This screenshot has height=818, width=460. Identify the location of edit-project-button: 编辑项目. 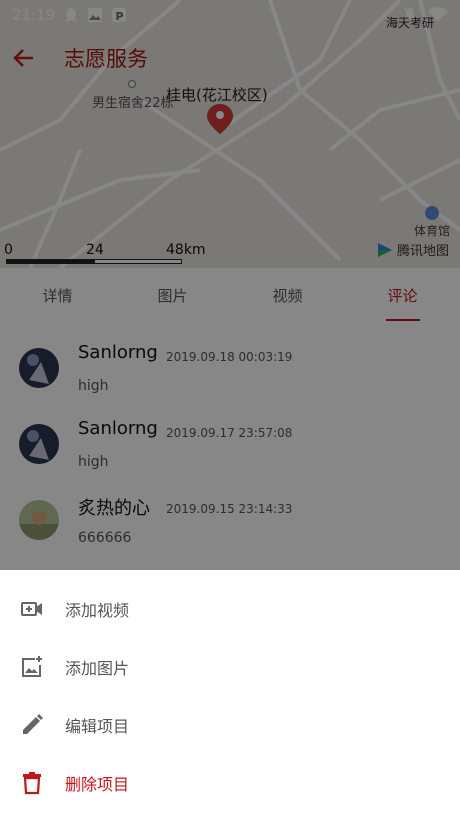
(230, 725).